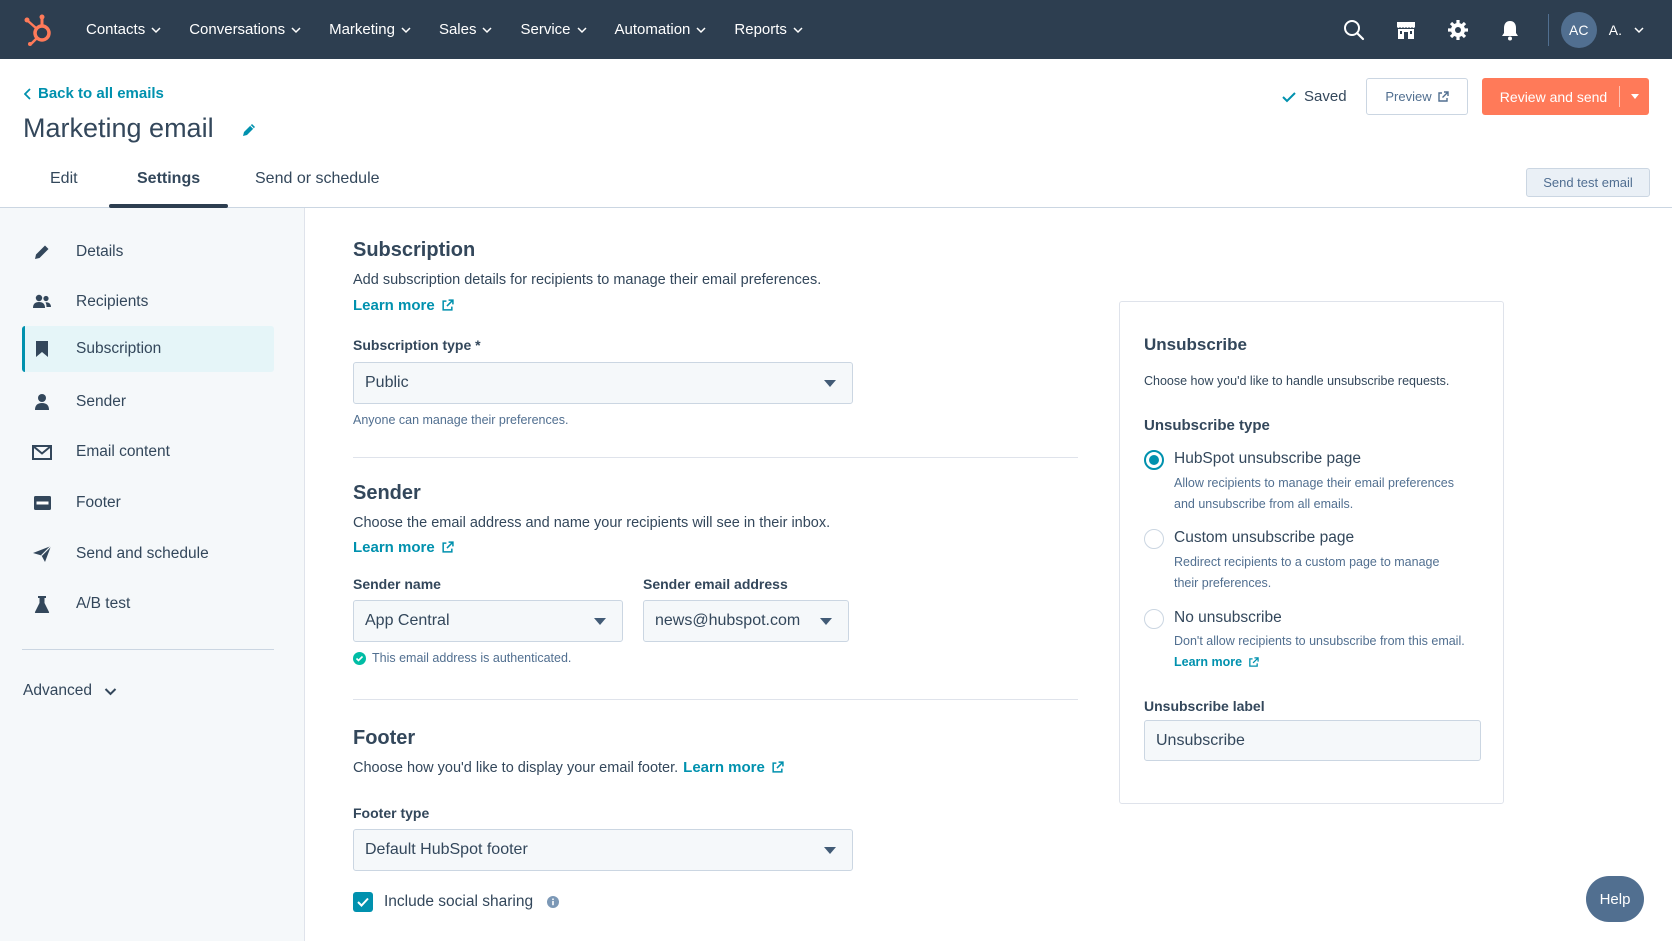 Image resolution: width=1672 pixels, height=941 pixels. What do you see at coordinates (1154, 619) in the screenshot?
I see `radio-no-unsubscribe` at bounding box center [1154, 619].